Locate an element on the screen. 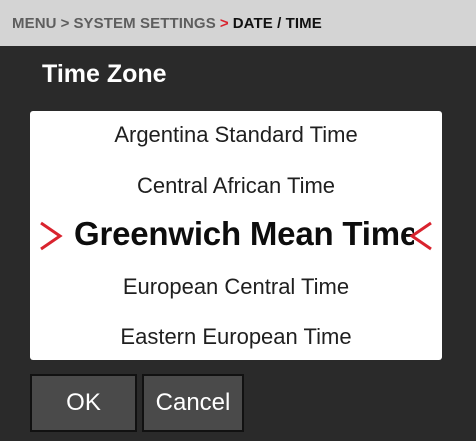  ok-button: OK is located at coordinates (83, 403).